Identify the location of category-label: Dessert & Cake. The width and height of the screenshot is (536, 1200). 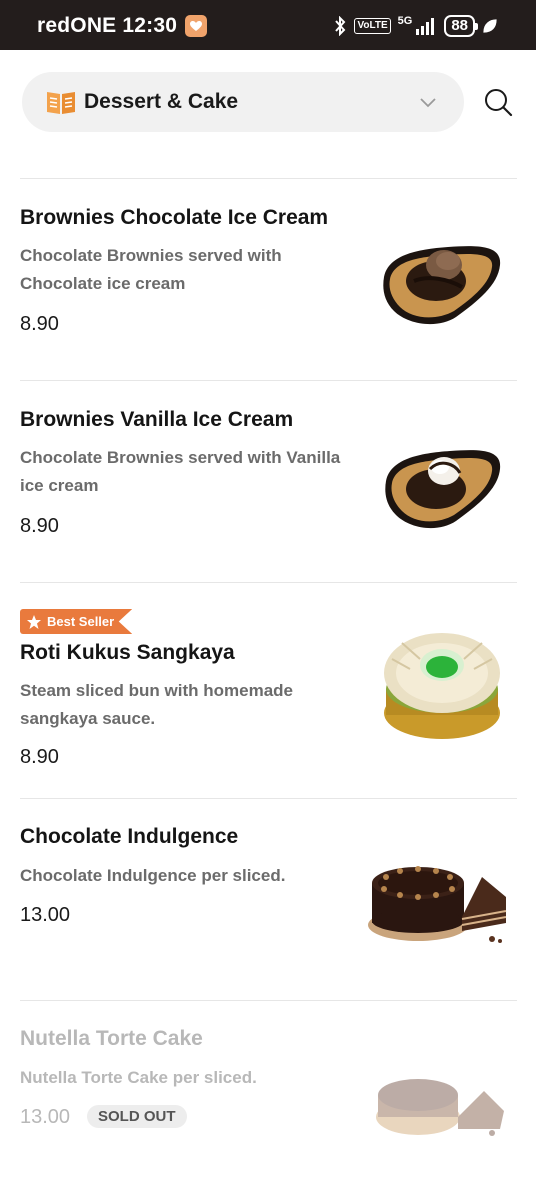
(161, 101).